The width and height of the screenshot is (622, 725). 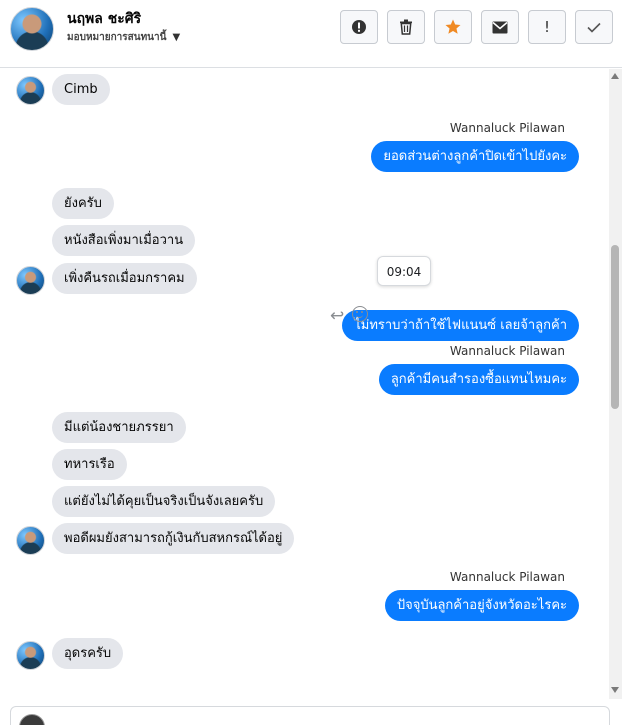 What do you see at coordinates (481, 605) in the screenshot?
I see `outgoing-message: ปัจจุบันลูกค้าอยู่จังหวัดอะไรคะ` at bounding box center [481, 605].